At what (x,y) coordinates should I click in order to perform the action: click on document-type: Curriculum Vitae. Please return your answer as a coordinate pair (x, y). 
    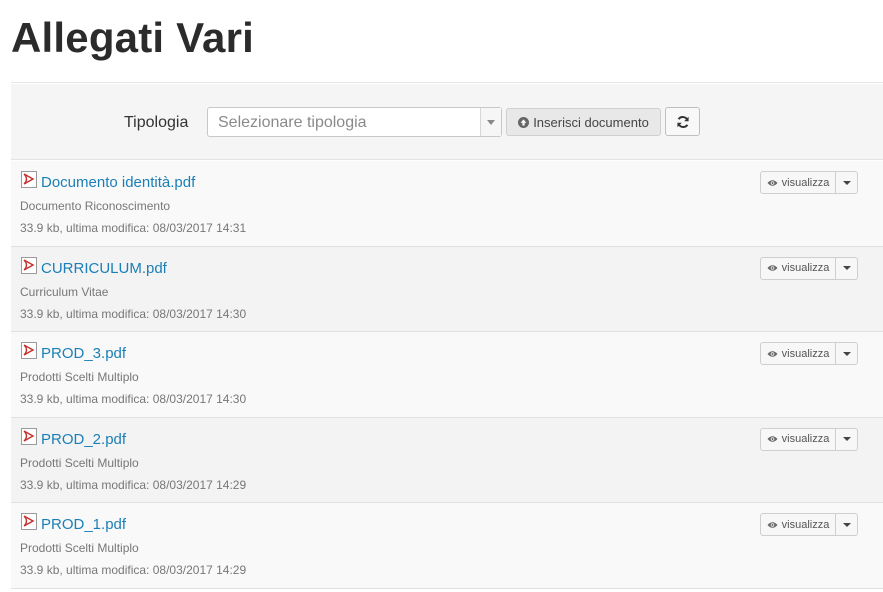
    Looking at the image, I should click on (64, 291).